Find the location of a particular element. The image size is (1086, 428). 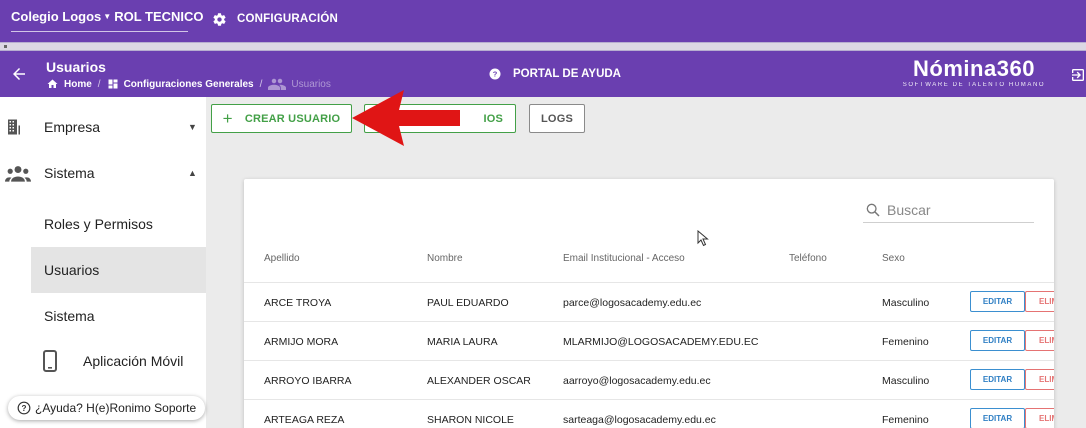

help-portal-button: ? PORTAL DE AYUDA is located at coordinates (555, 74).